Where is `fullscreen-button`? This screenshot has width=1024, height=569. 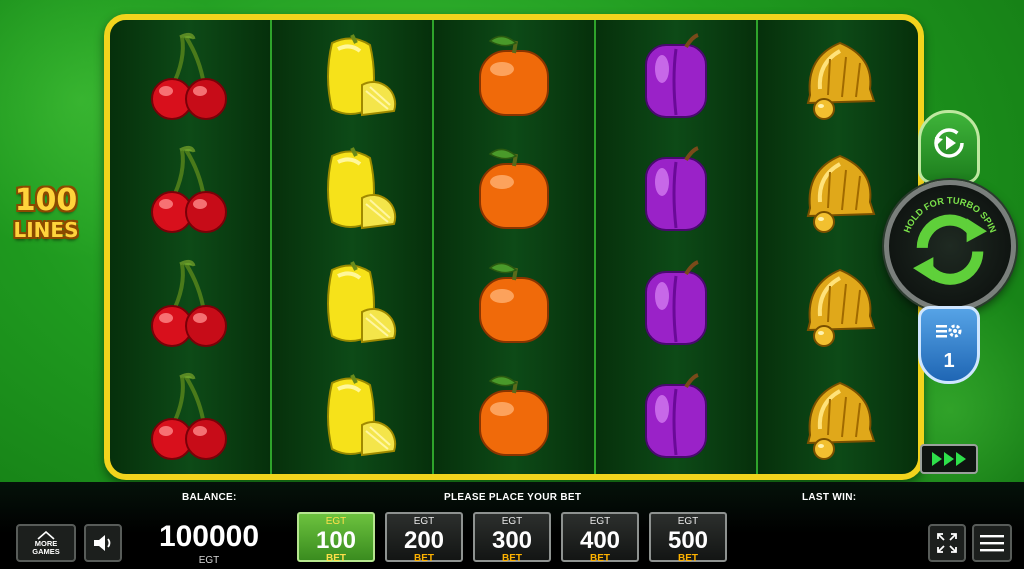
fullscreen-button is located at coordinates (947, 543).